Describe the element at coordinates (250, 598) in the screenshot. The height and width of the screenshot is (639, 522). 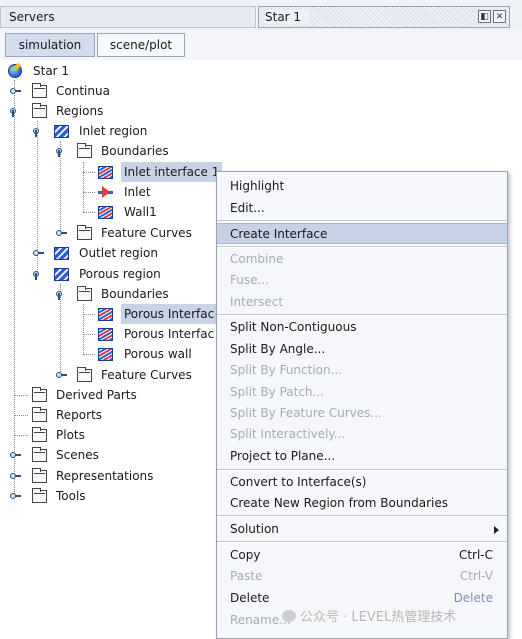
I see `menu-item-label: Delete` at that location.